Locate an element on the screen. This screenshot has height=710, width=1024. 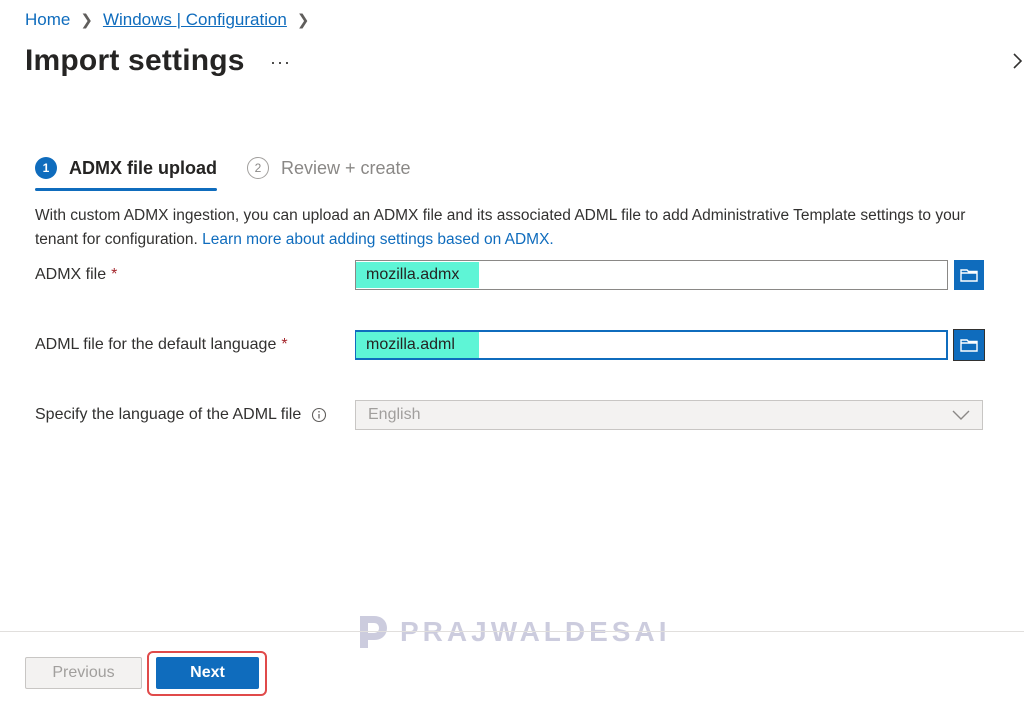
tab-label: Review + create is located at coordinates (346, 167).